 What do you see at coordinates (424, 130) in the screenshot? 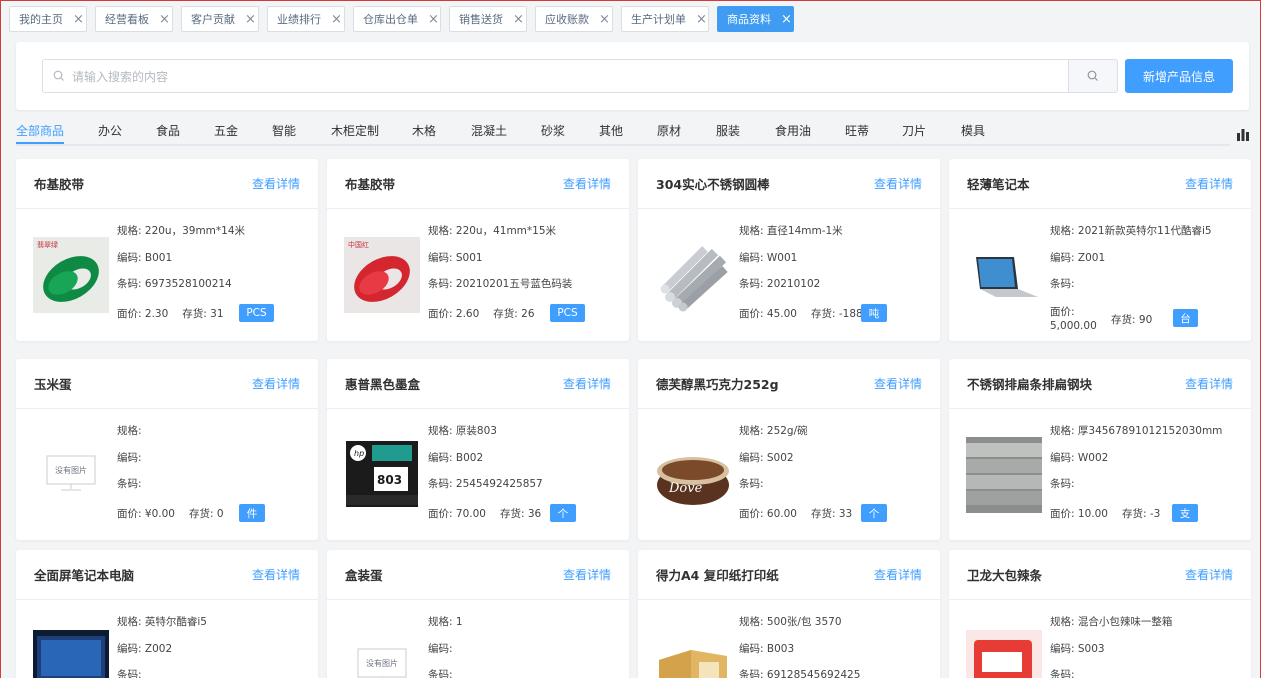
I see `category-tab-6: 木格` at bounding box center [424, 130].